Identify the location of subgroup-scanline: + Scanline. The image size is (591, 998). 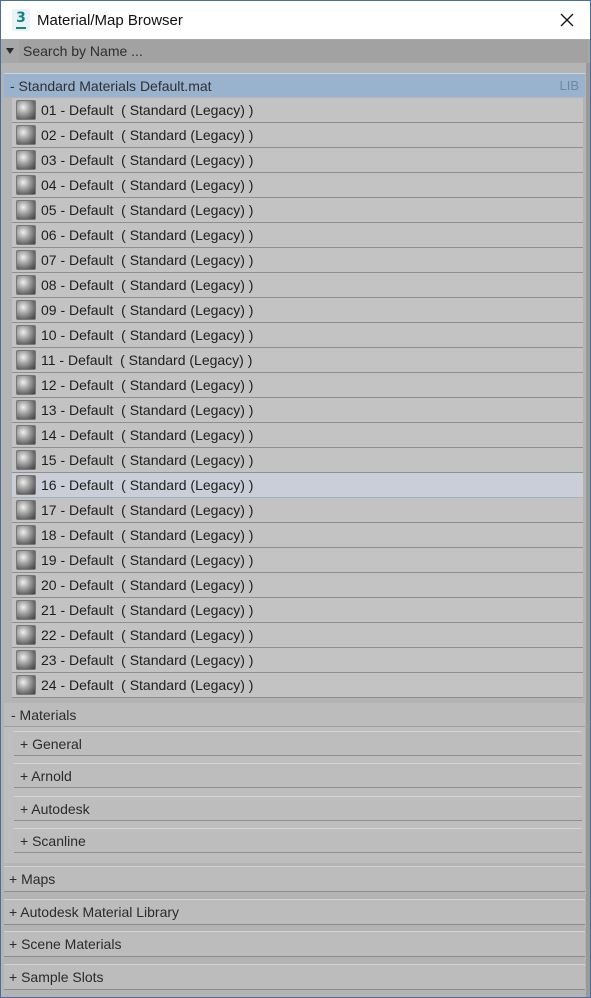
(298, 840).